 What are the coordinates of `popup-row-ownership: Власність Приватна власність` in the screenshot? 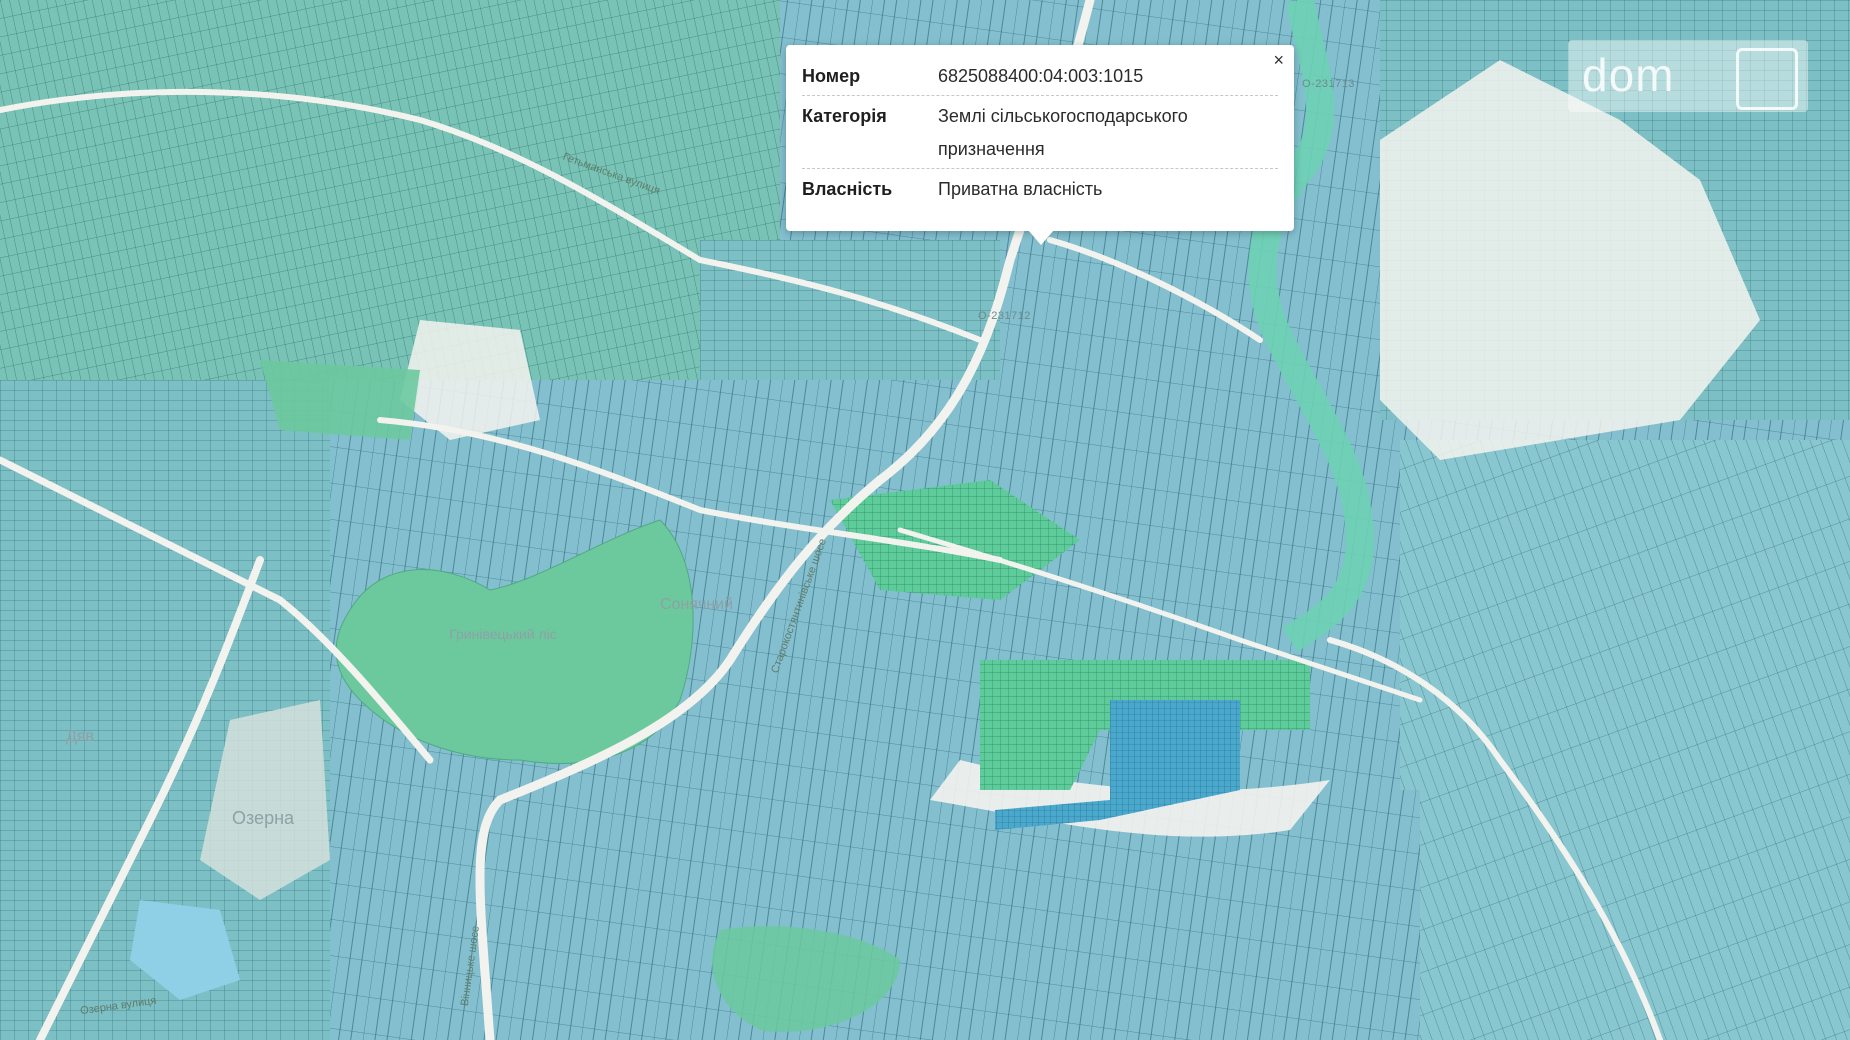 It's located at (1040, 189).